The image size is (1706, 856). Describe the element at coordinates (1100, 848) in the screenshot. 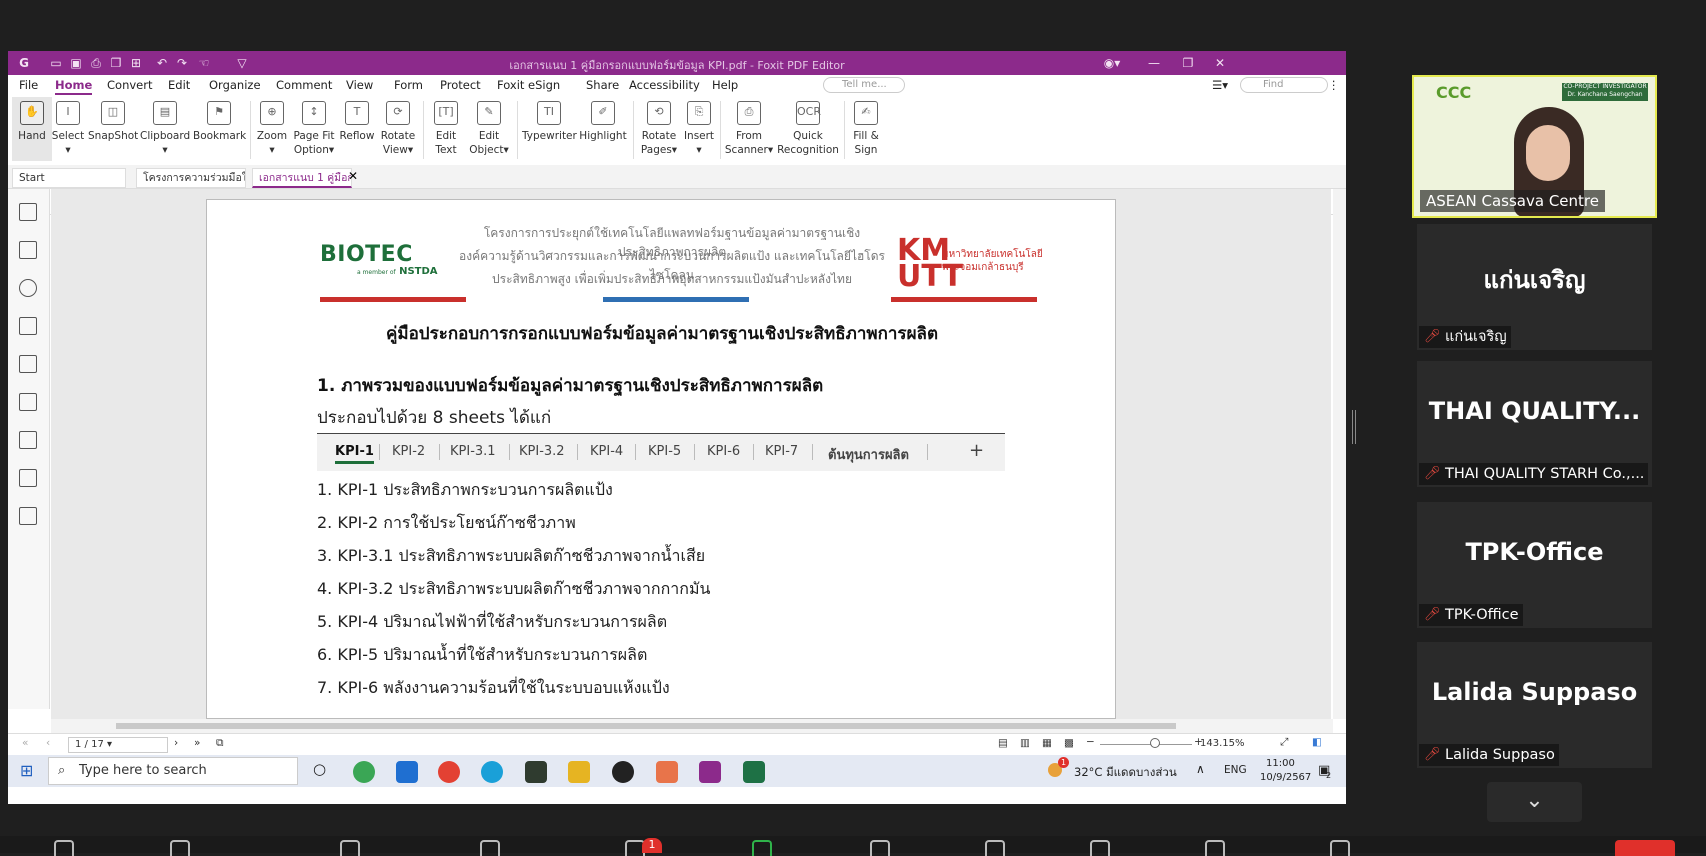

I see `apps-icon` at that location.